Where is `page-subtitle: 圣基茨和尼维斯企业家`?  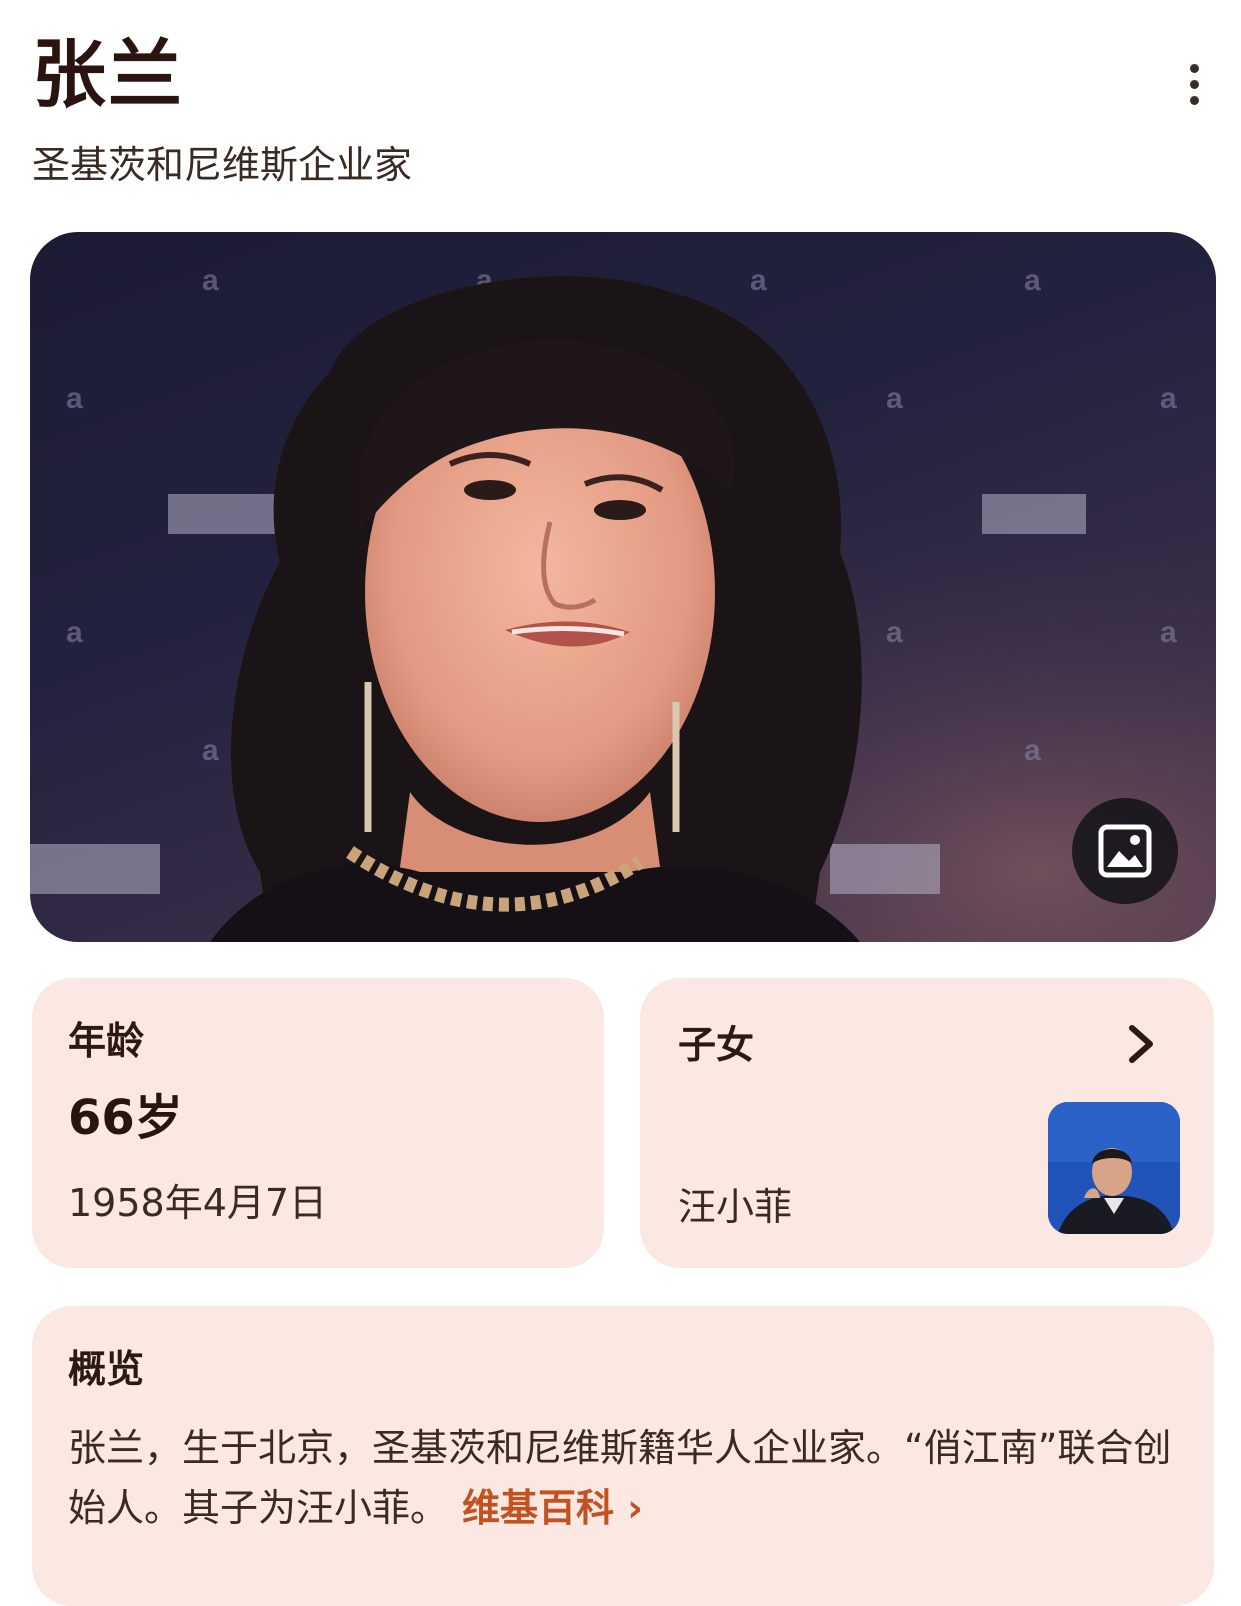
page-subtitle: 圣基茨和尼维斯企业家 is located at coordinates (222, 165).